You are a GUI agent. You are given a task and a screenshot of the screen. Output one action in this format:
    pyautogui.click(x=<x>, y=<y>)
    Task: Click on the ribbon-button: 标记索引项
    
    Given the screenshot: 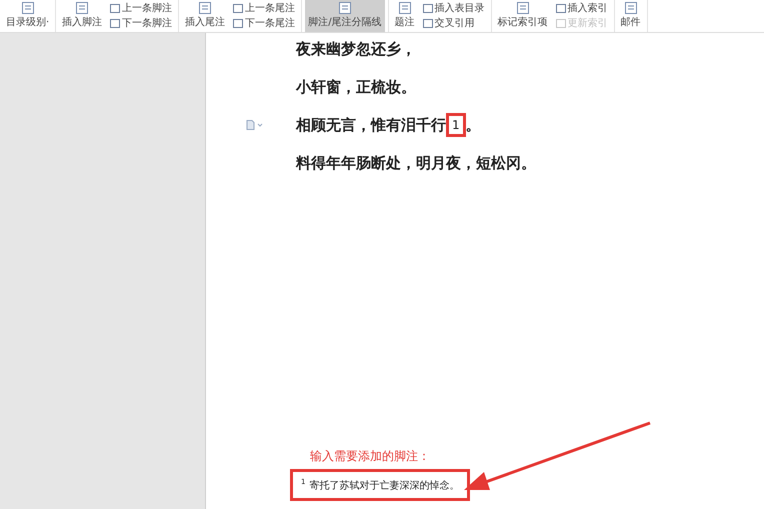 What is the action you would take?
    pyautogui.click(x=522, y=16)
    